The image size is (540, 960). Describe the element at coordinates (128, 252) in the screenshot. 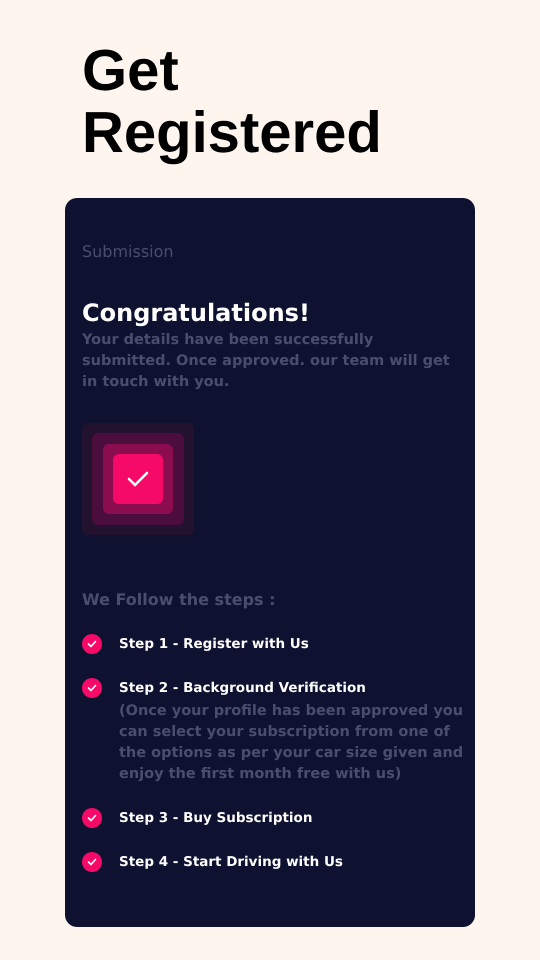

I see `section-label: Submission` at that location.